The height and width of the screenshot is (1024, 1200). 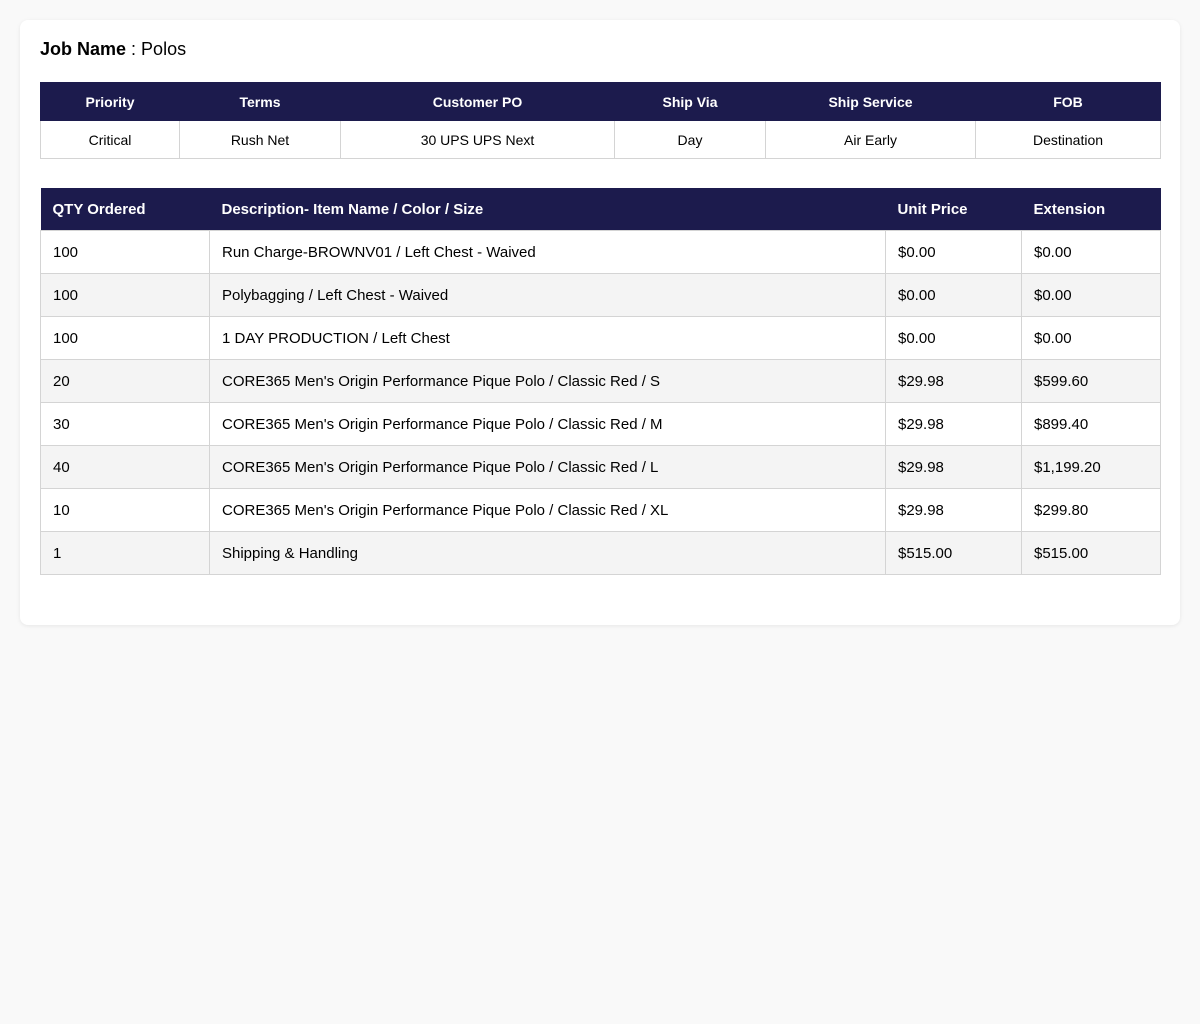 What do you see at coordinates (477, 139) in the screenshot?
I see `value-customer-po: 30 UPS UPS Next` at bounding box center [477, 139].